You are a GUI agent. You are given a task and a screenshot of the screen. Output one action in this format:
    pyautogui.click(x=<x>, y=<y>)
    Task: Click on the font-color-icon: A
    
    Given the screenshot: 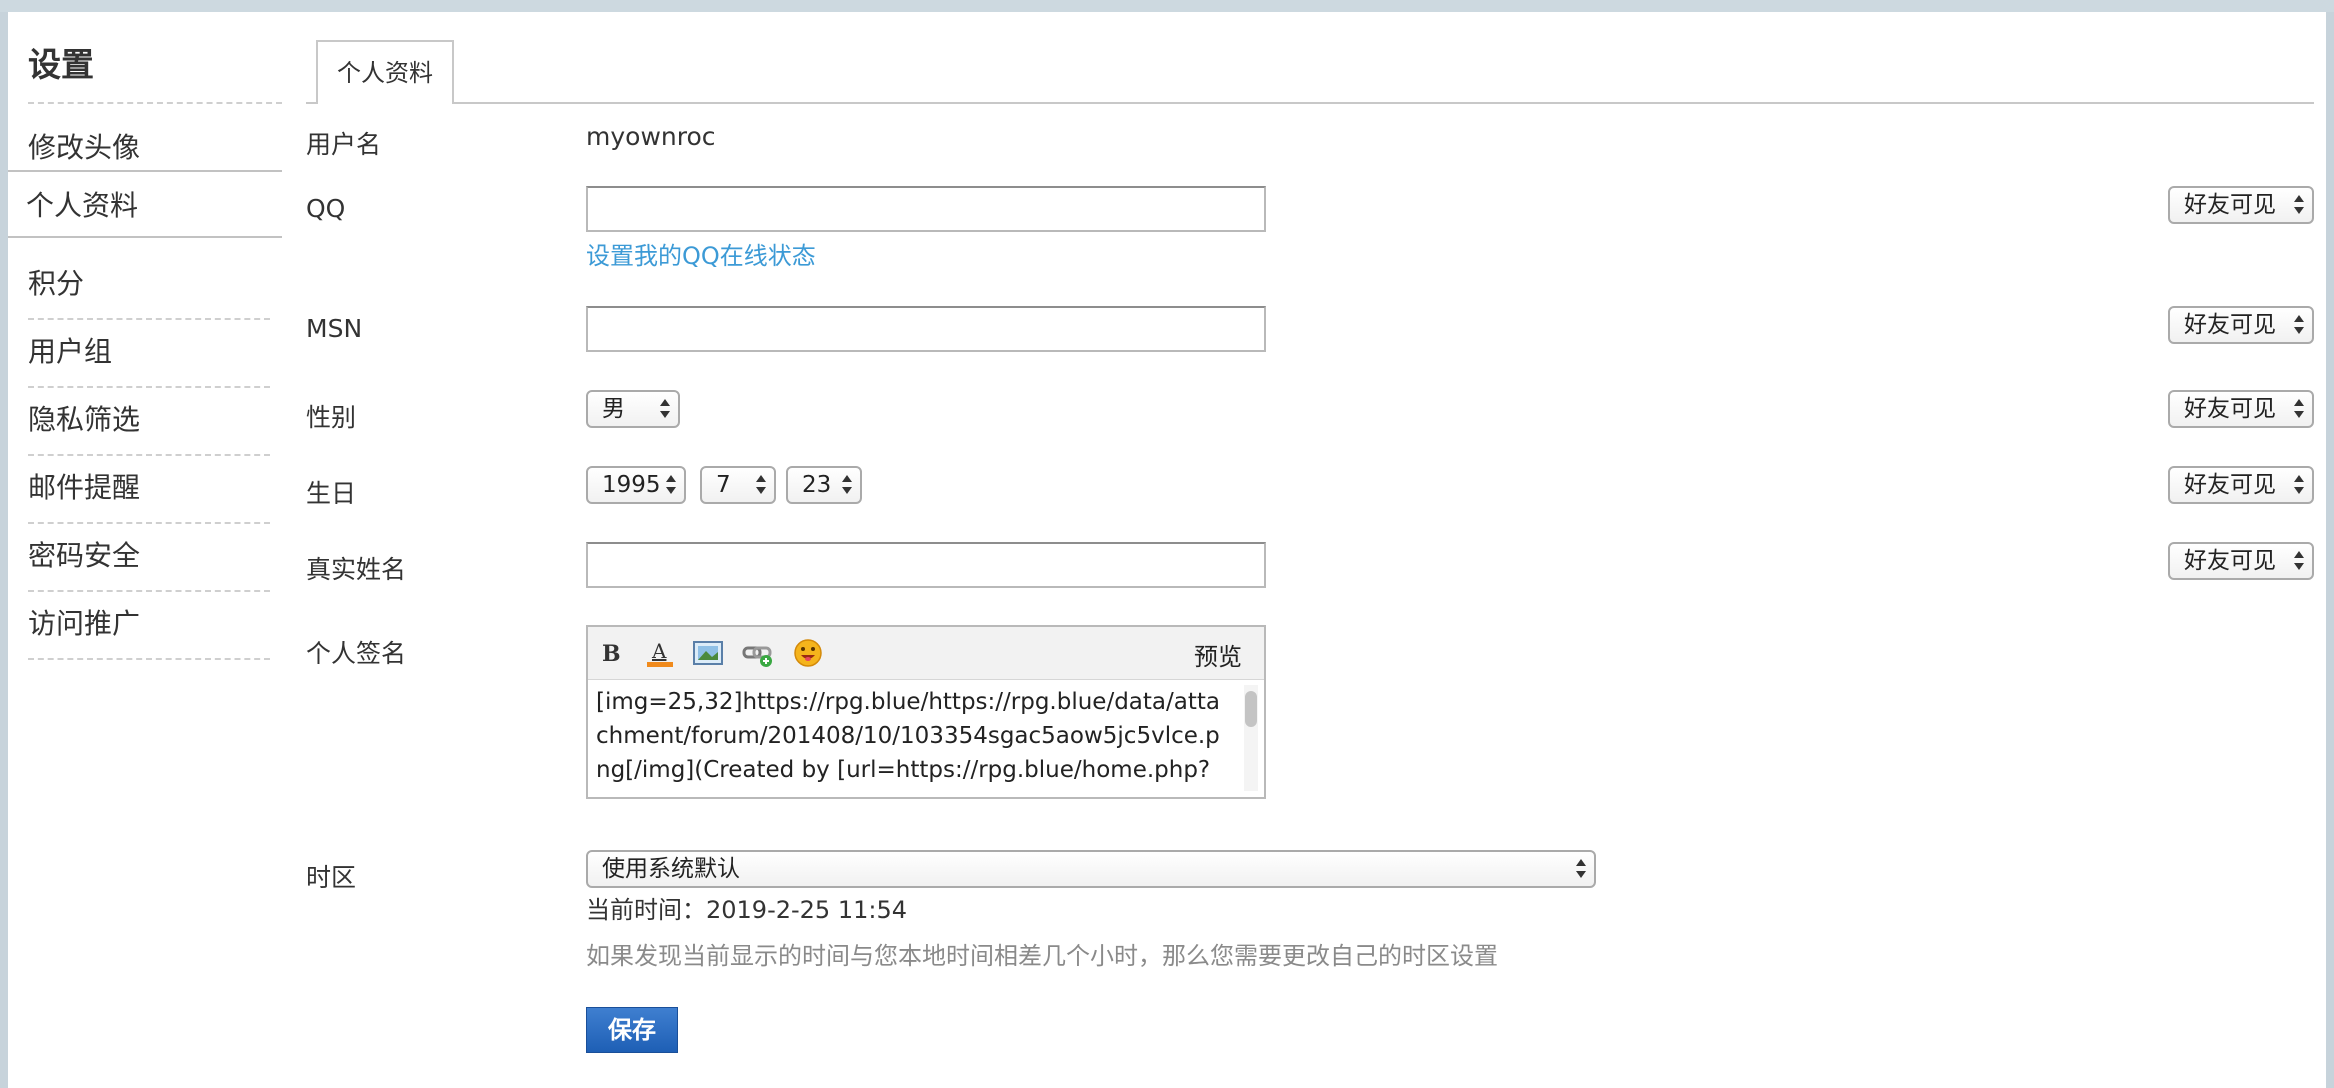 What is the action you would take?
    pyautogui.click(x=660, y=653)
    